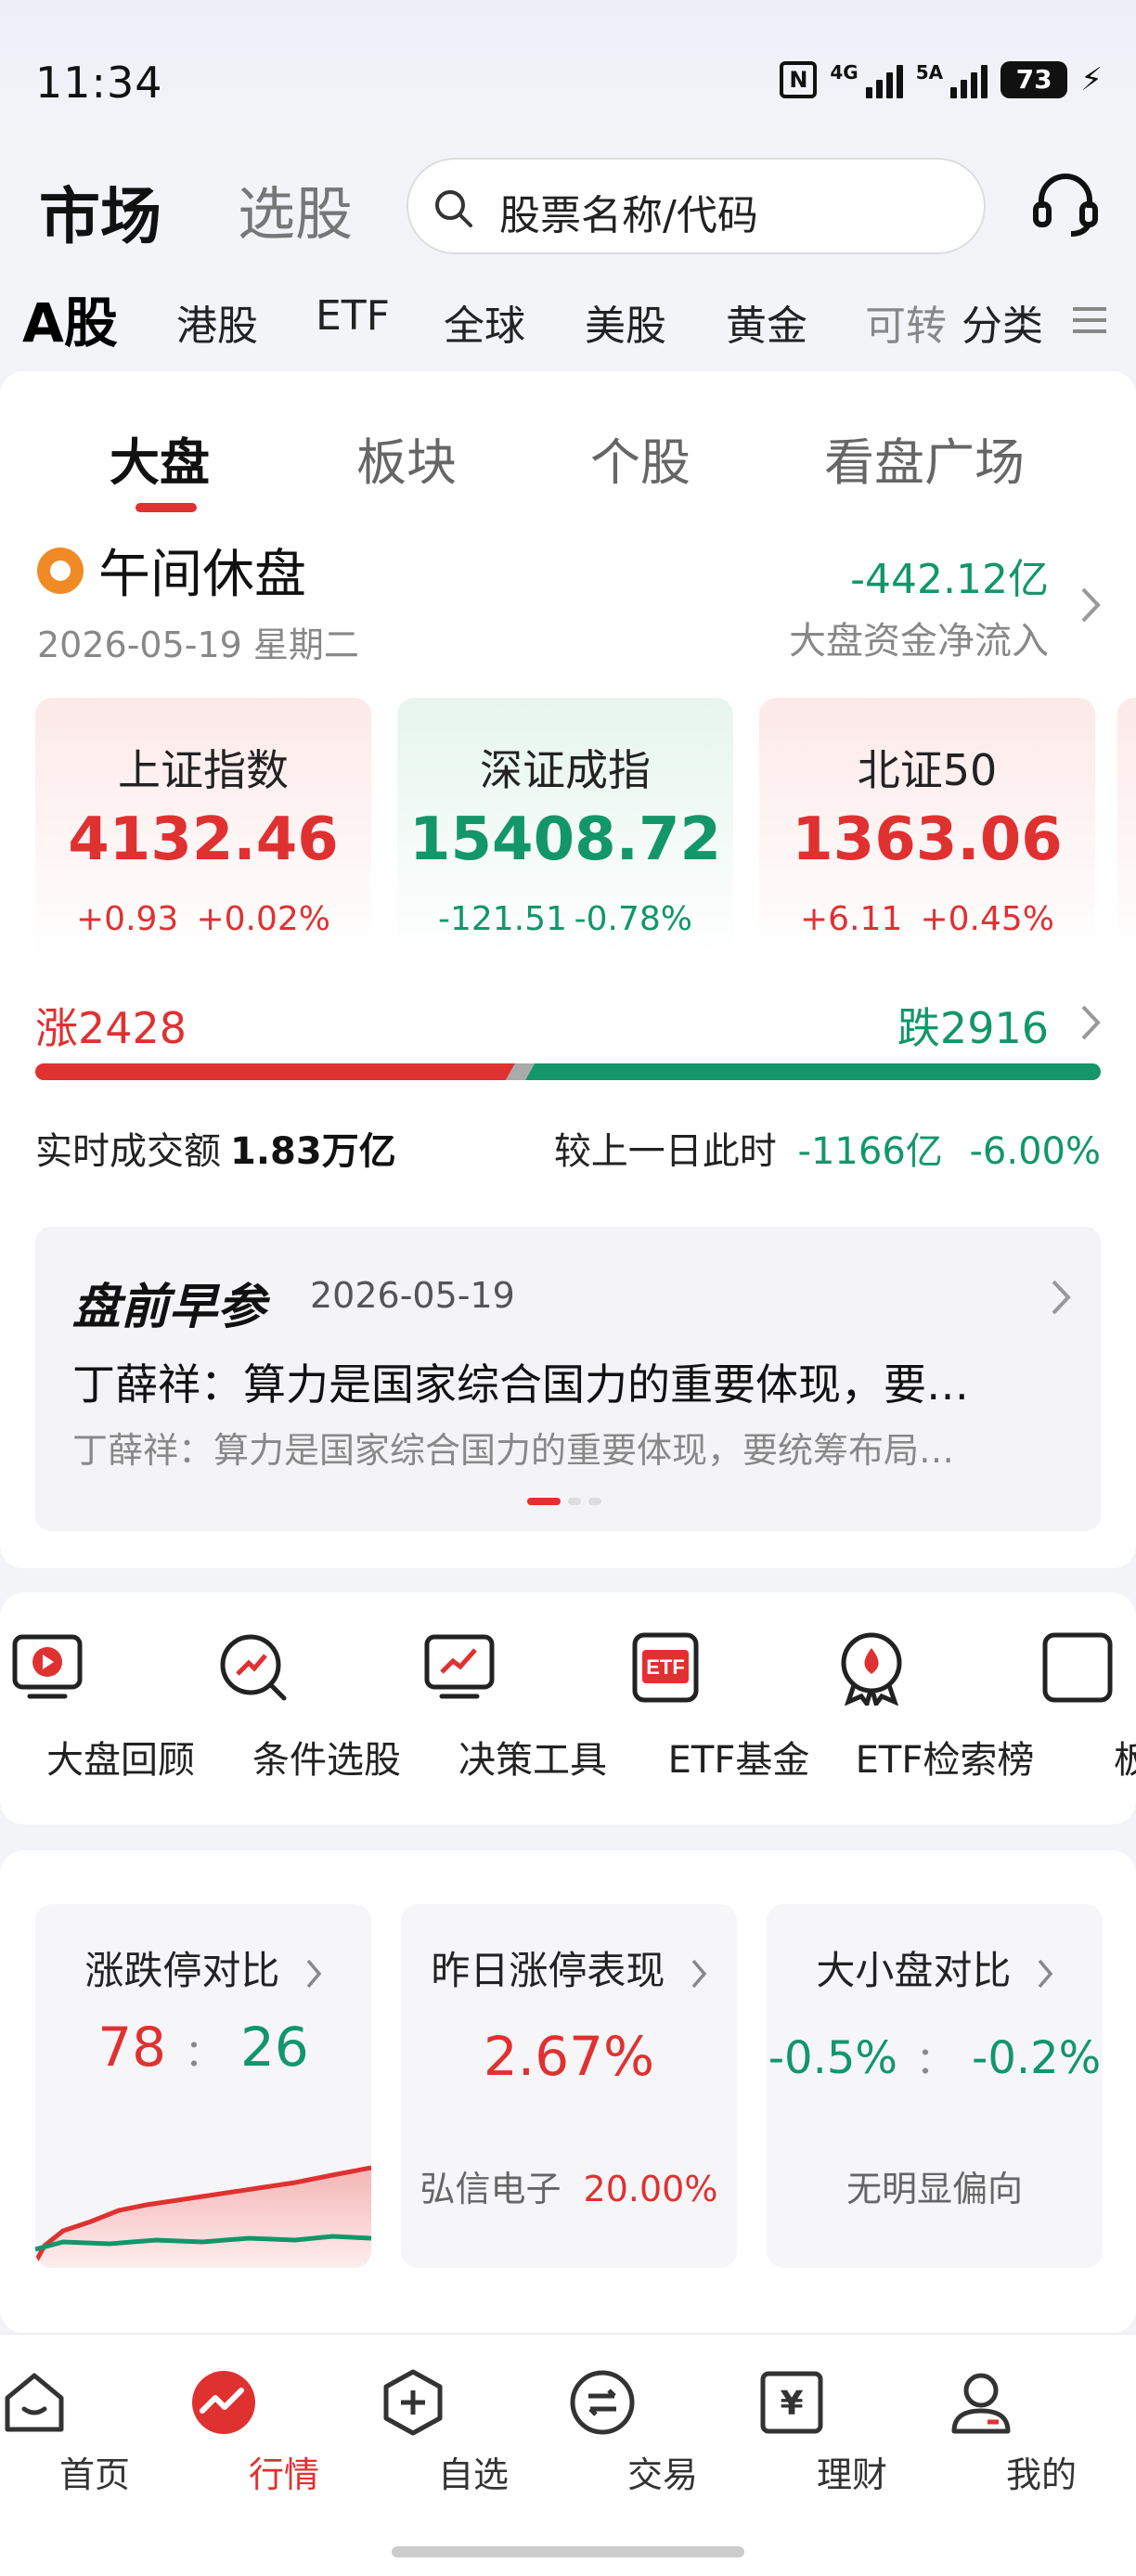 Image resolution: width=1136 pixels, height=2576 pixels. I want to click on tool-label: 板块, so click(1125, 1760).